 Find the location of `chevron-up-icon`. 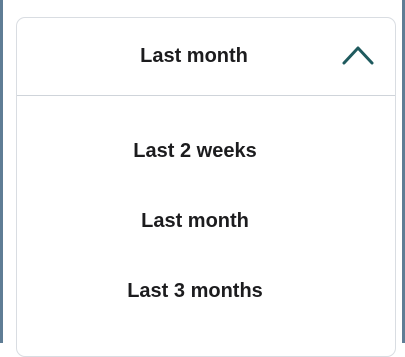

chevron-up-icon is located at coordinates (358, 55).